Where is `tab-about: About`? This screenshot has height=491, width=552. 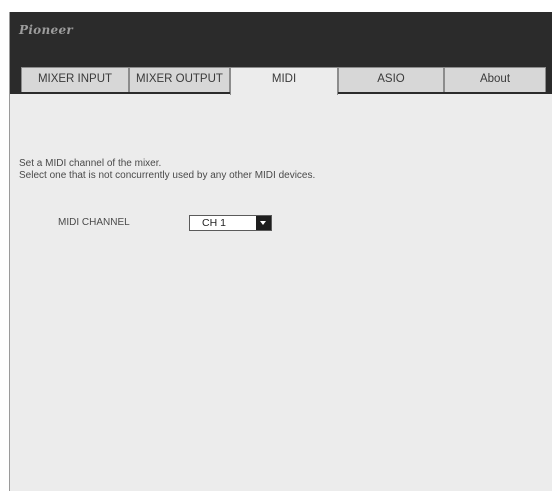 tab-about: About is located at coordinates (495, 79).